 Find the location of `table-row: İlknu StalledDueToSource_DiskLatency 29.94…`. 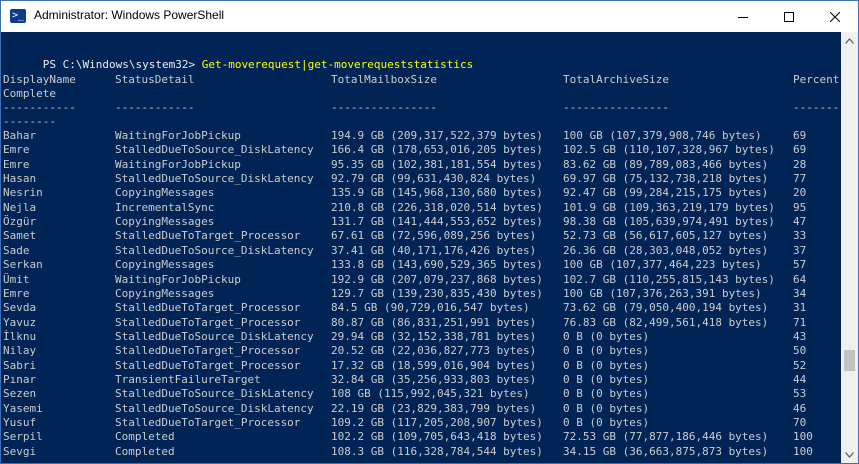

table-row: İlknu StalledDueToSource_DiskLatency 29.94… is located at coordinates (421, 337).